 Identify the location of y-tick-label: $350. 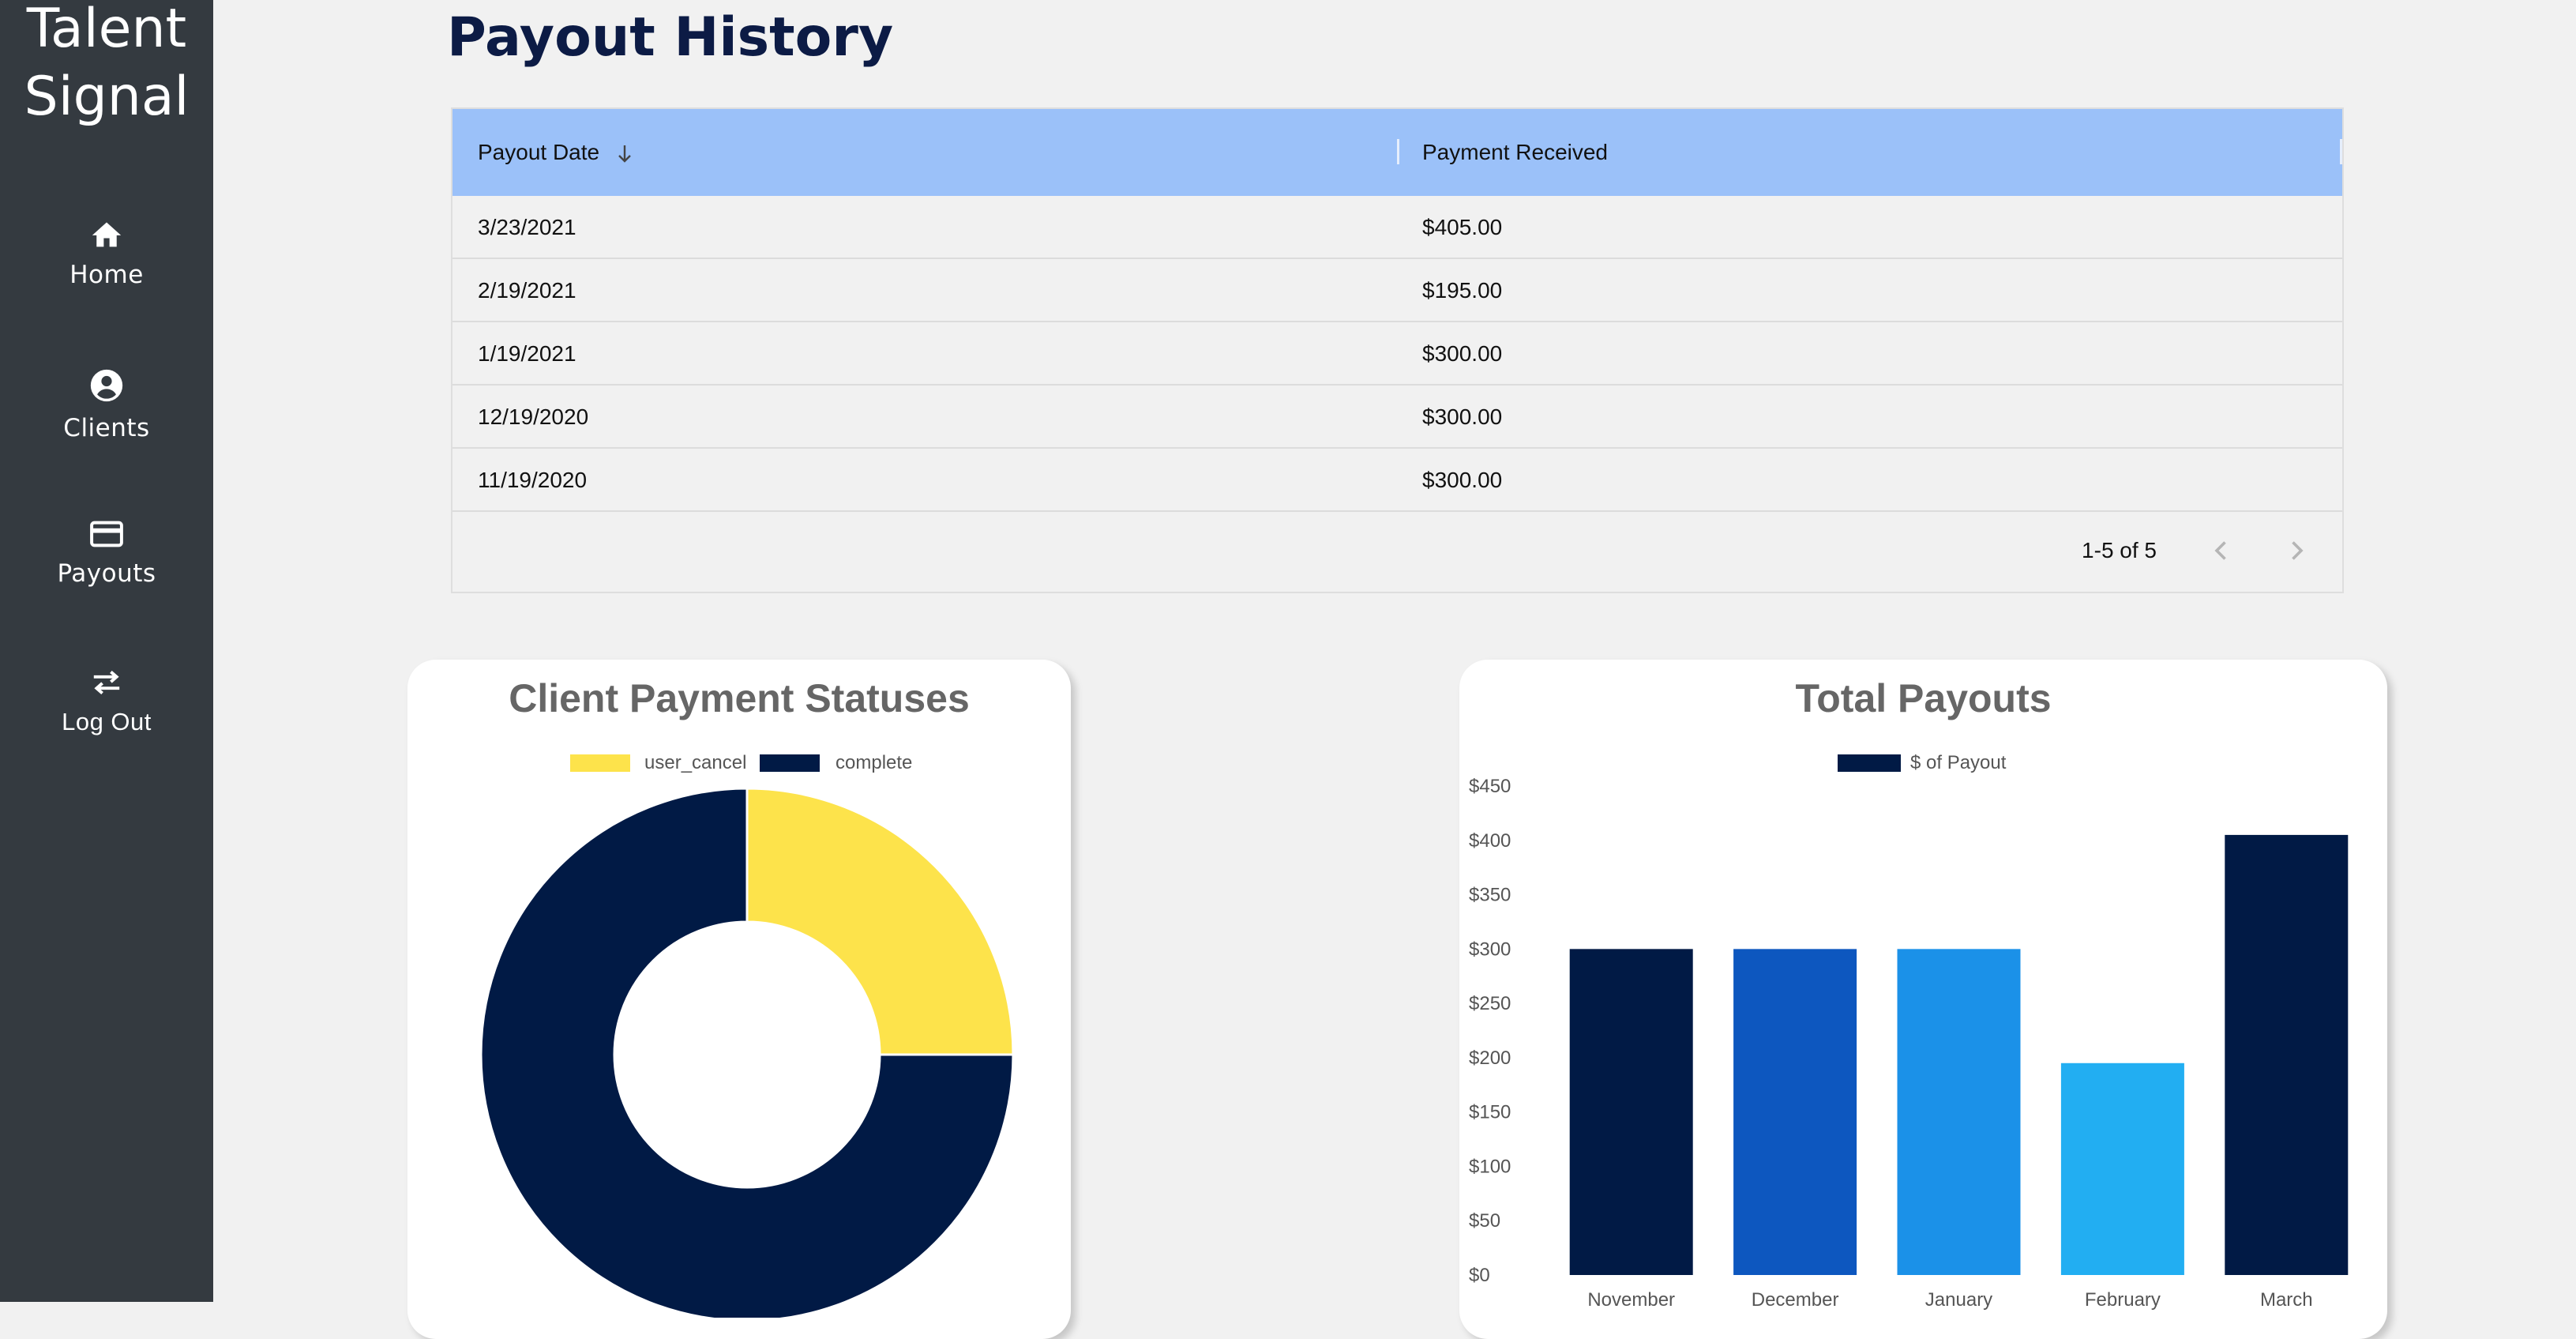
(1490, 895).